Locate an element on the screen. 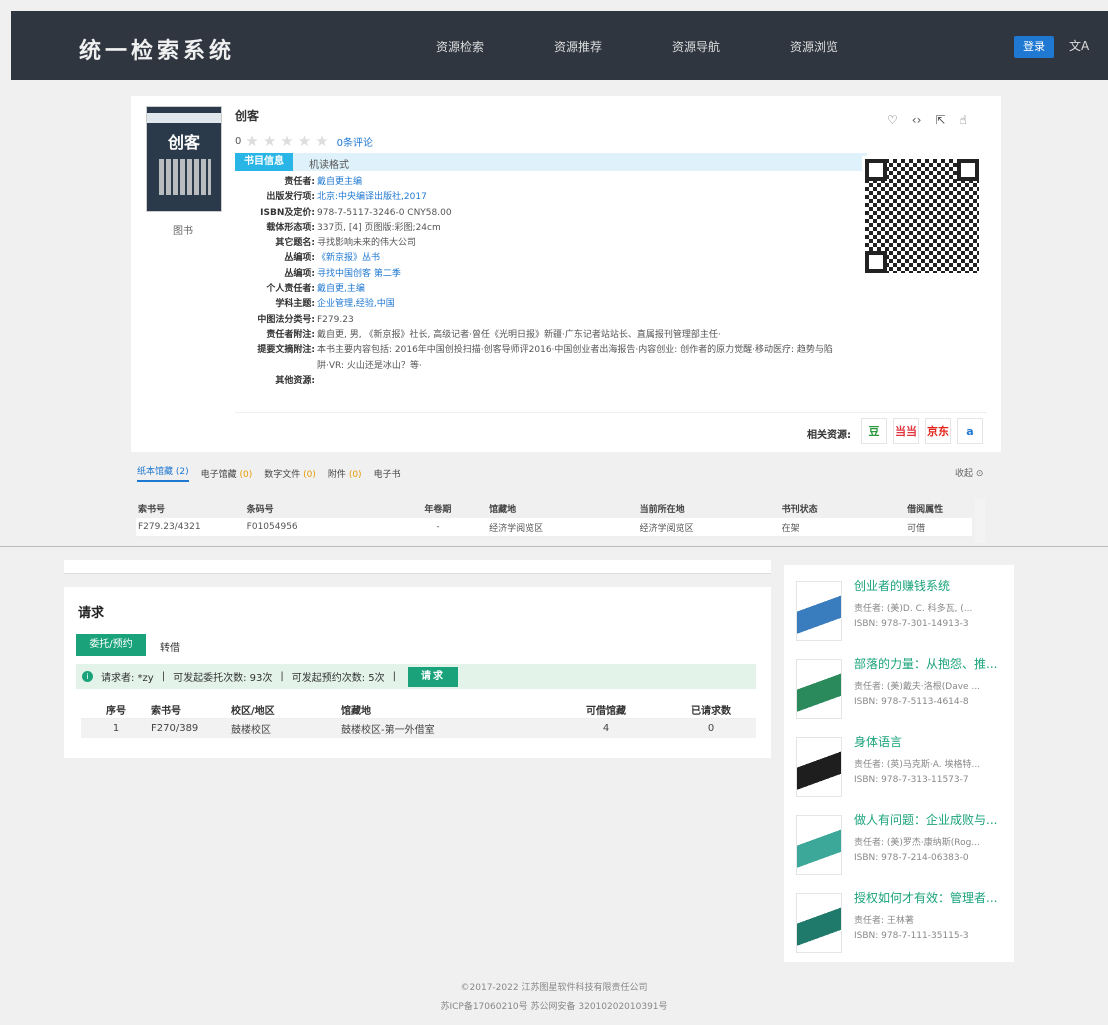 The image size is (1108, 1025). related-resource-icon: 豆 is located at coordinates (874, 431).